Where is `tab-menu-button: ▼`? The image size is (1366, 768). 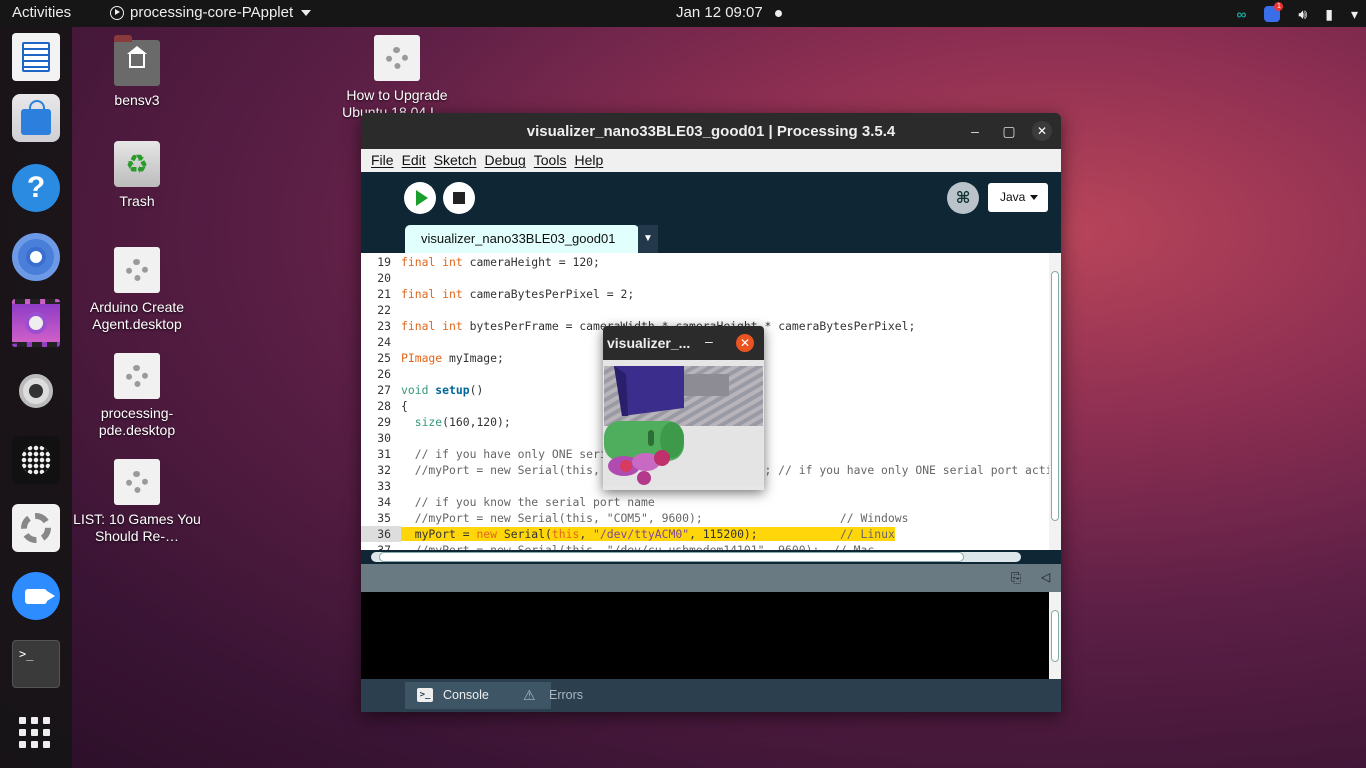
tab-menu-button: ▼ is located at coordinates (648, 239).